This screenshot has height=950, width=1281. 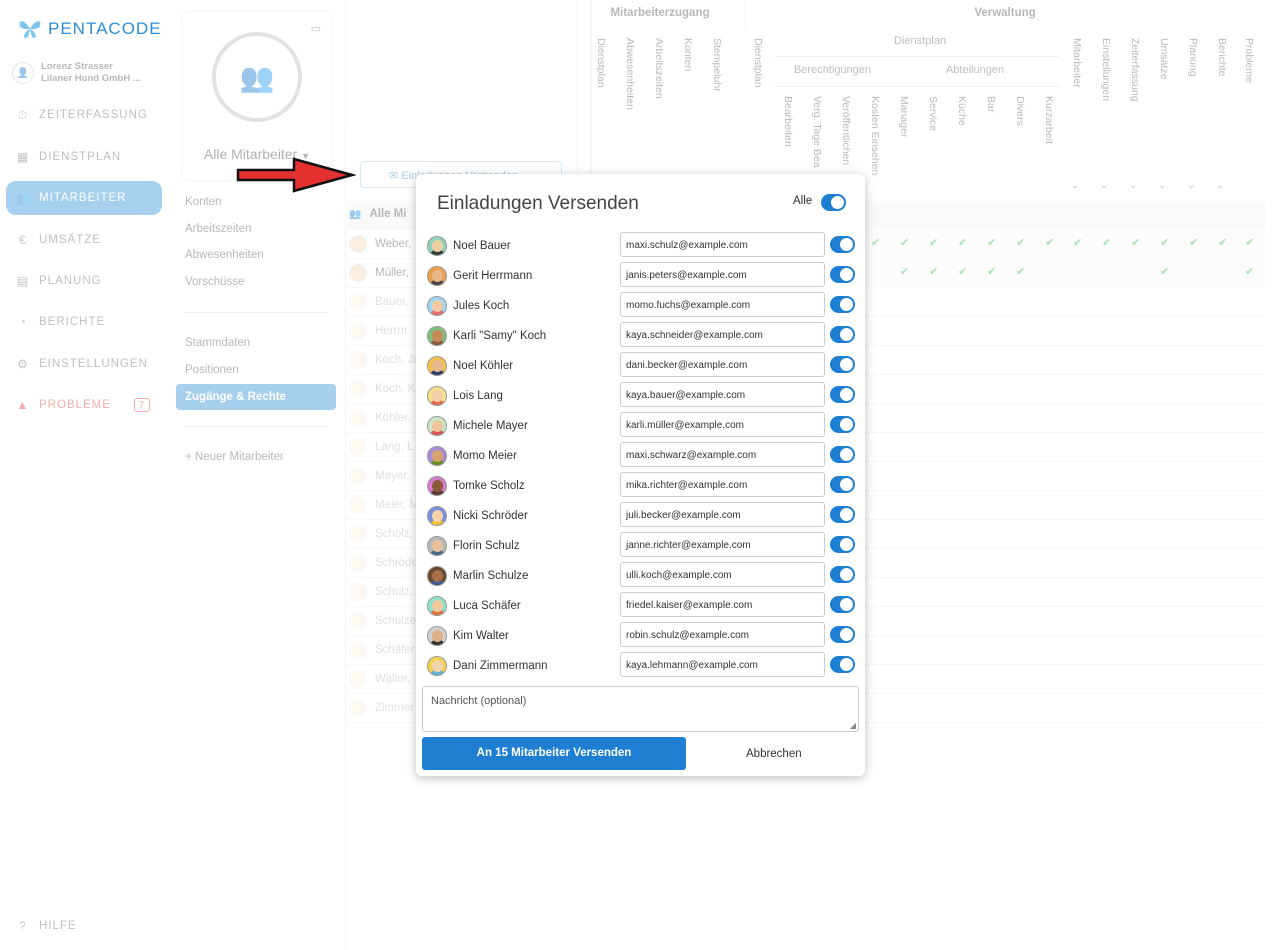 I want to click on table-row: Schulz,, so click(x=381, y=592).